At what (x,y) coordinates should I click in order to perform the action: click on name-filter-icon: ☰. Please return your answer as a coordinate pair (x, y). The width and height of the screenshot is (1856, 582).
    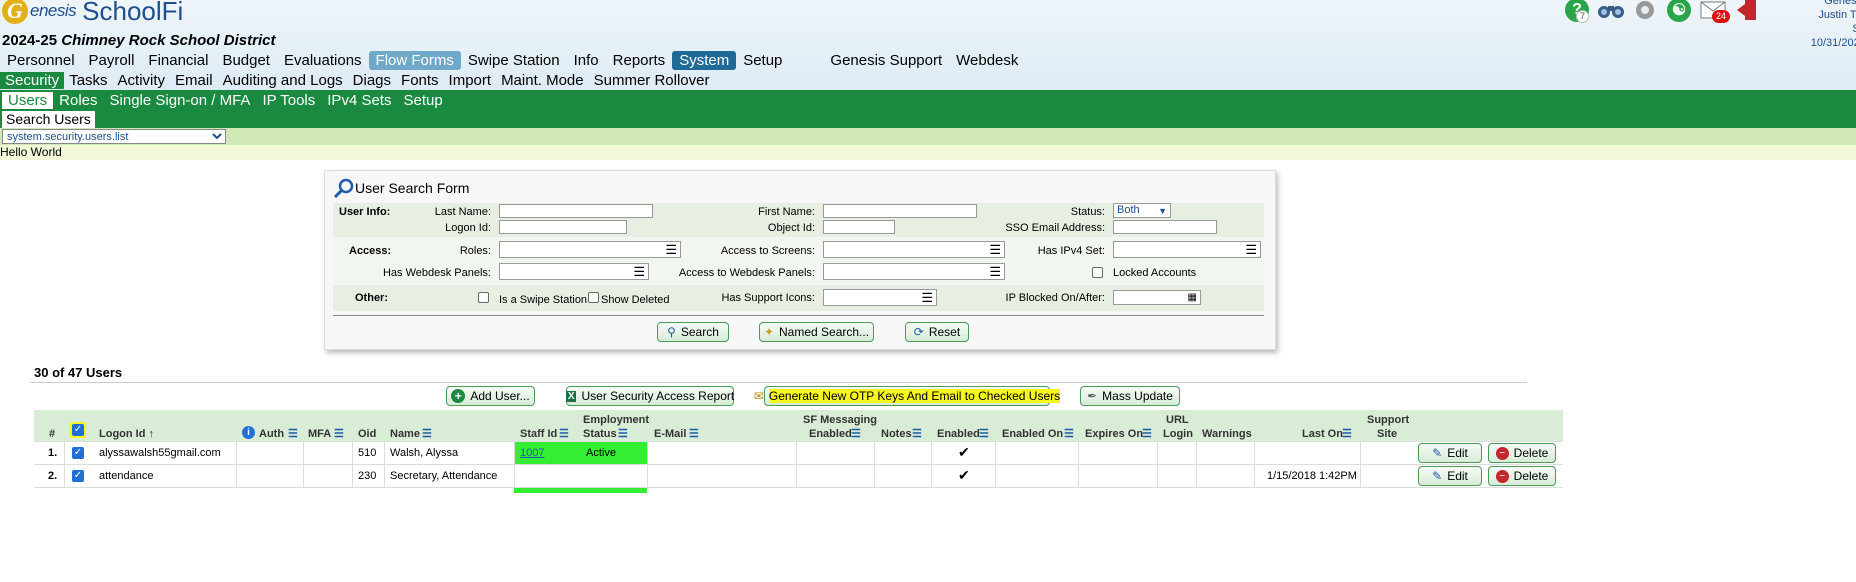
    Looking at the image, I should click on (427, 433).